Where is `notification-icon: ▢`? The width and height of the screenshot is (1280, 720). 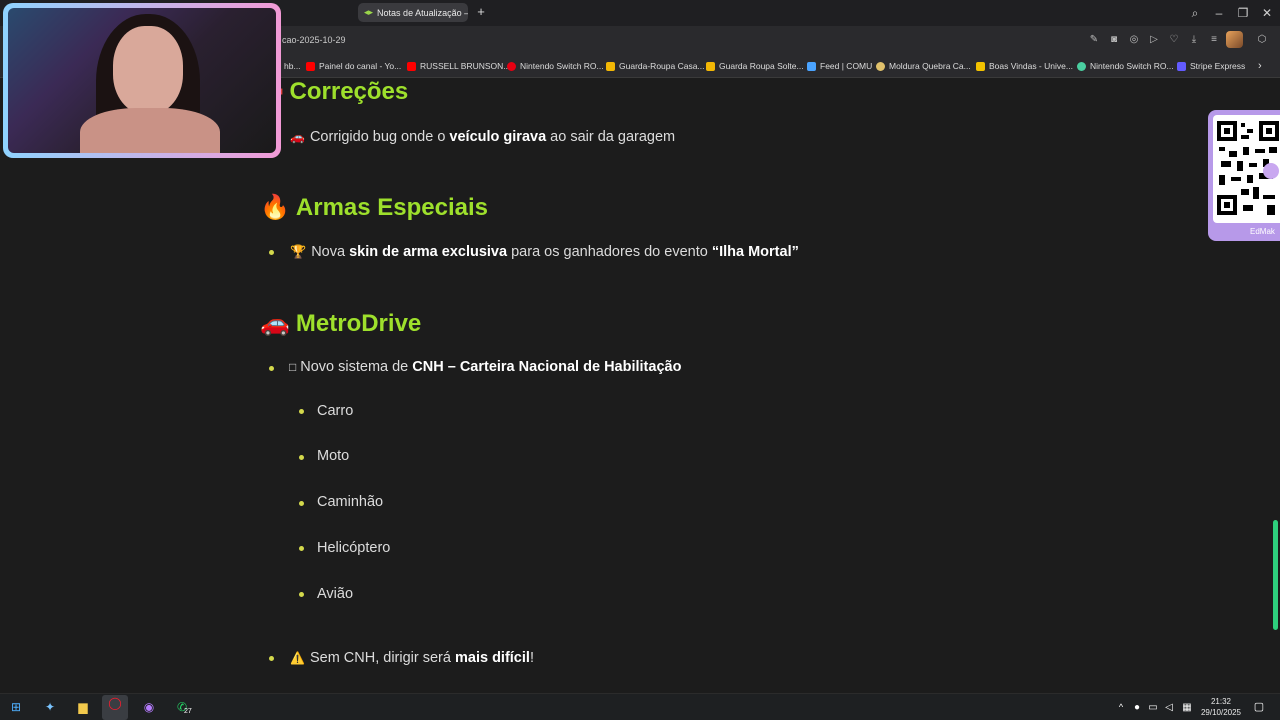 notification-icon: ▢ is located at coordinates (1259, 707).